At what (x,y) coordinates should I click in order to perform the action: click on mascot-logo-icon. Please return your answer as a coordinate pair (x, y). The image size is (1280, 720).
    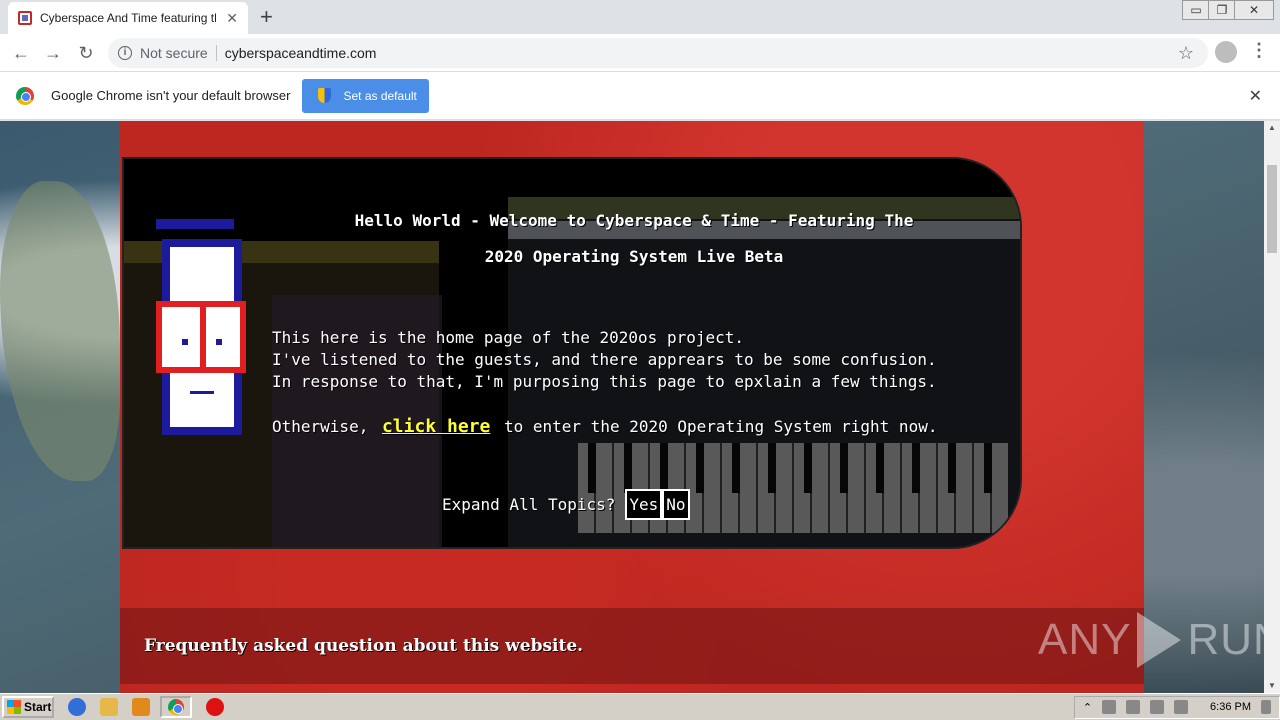
    Looking at the image, I should click on (202, 329).